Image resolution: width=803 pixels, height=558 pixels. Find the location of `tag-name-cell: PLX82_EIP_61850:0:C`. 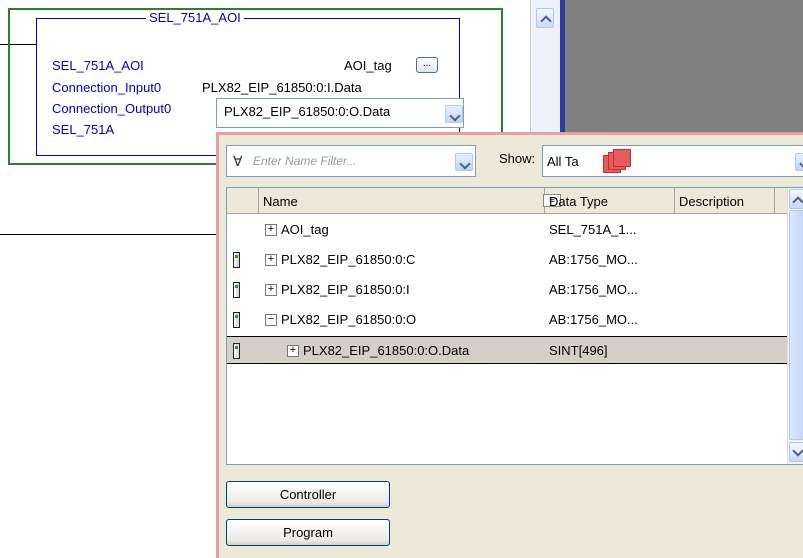

tag-name-cell: PLX82_EIP_61850:0:C is located at coordinates (348, 259).